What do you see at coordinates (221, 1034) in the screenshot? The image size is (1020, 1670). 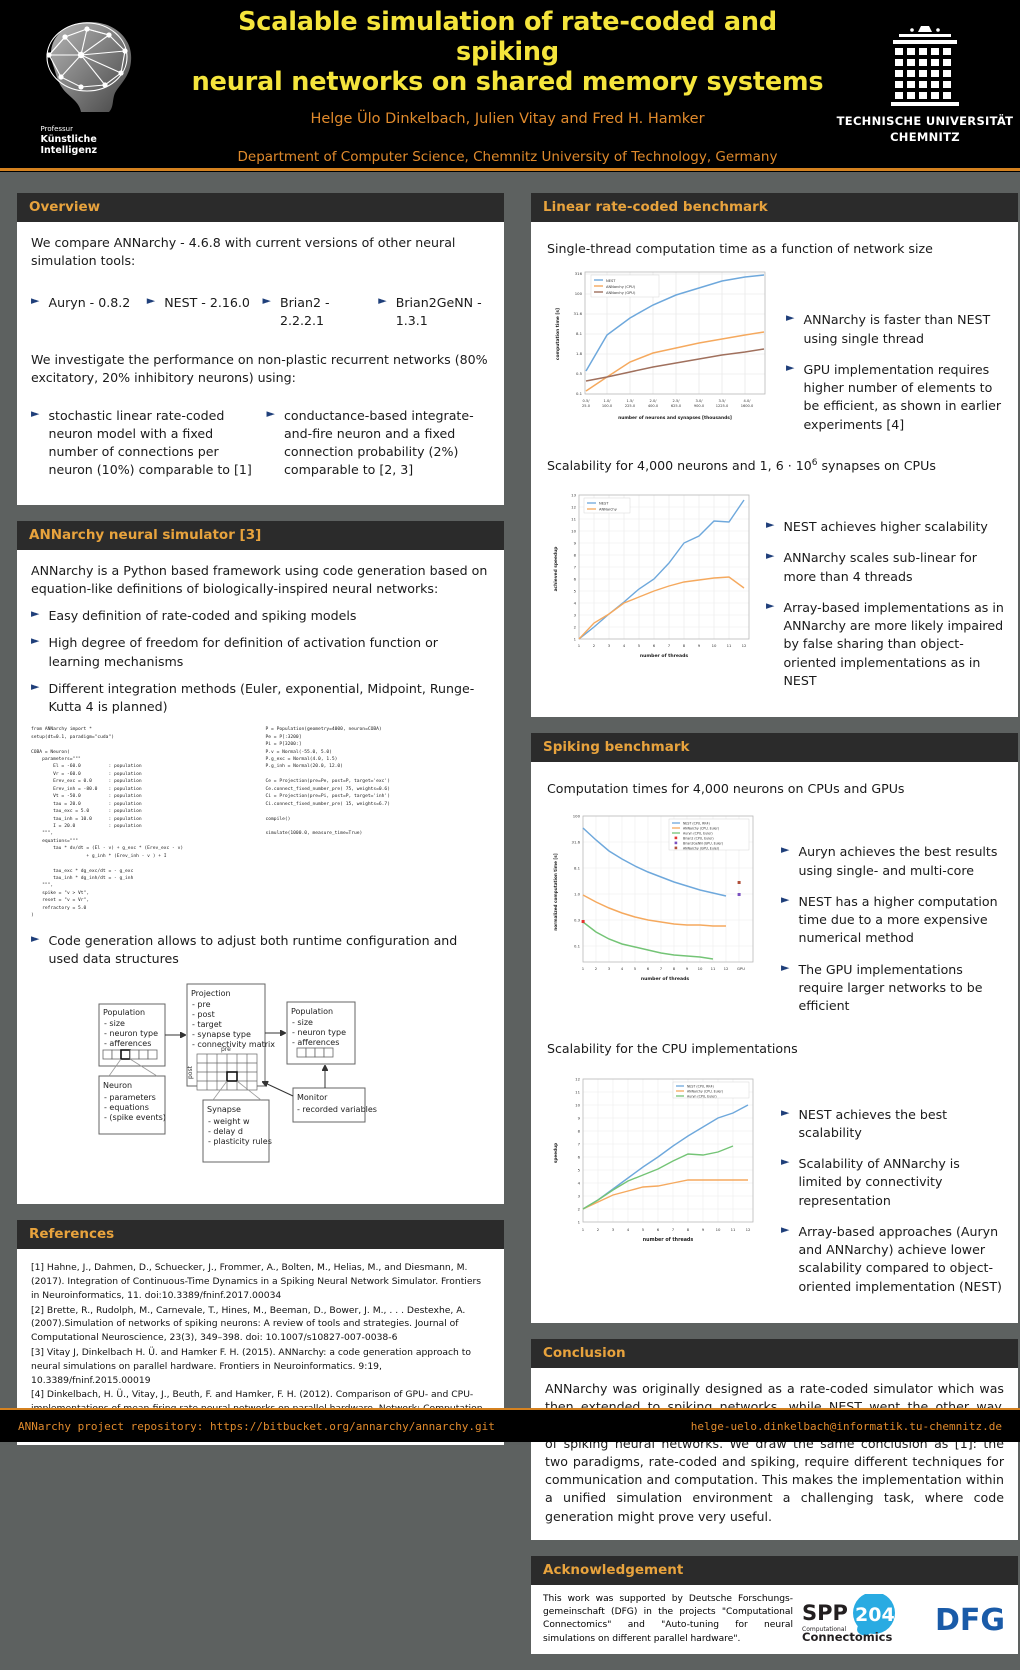 I see `svg-text: - synapse type` at bounding box center [221, 1034].